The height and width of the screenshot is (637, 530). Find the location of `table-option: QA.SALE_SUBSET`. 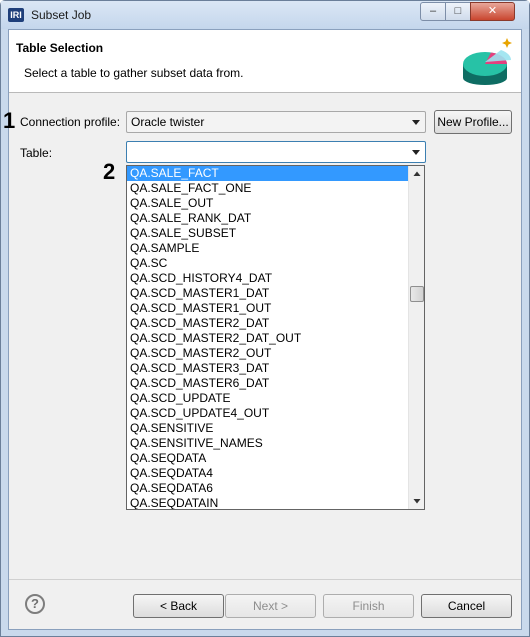

table-option: QA.SALE_SUBSET is located at coordinates (268, 233).